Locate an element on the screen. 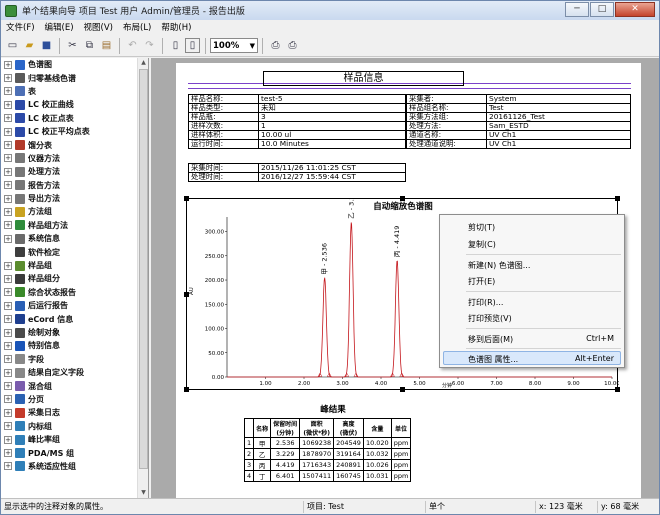 This screenshot has width=660, height=515. tree-item: + 报告方法 is located at coordinates (74, 185).